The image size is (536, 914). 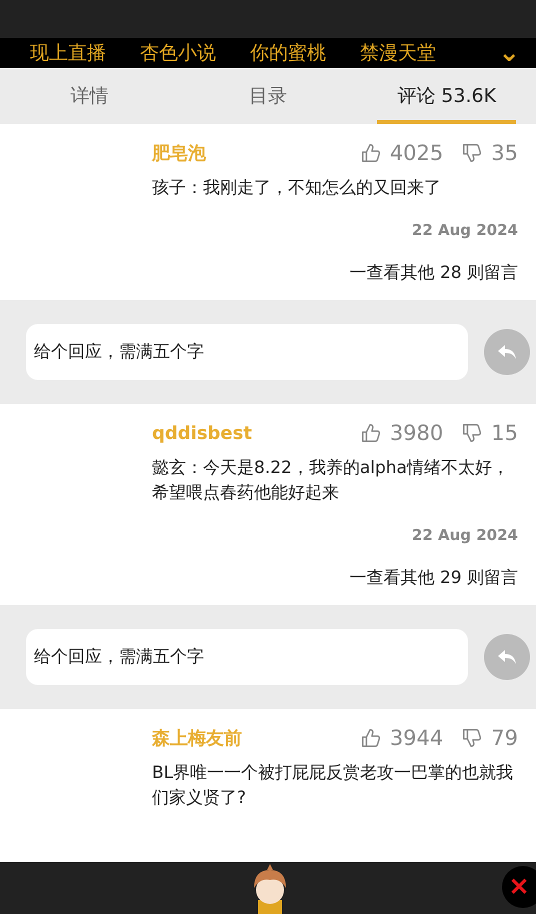 What do you see at coordinates (417, 433) in the screenshot?
I see `like-count: 3980` at bounding box center [417, 433].